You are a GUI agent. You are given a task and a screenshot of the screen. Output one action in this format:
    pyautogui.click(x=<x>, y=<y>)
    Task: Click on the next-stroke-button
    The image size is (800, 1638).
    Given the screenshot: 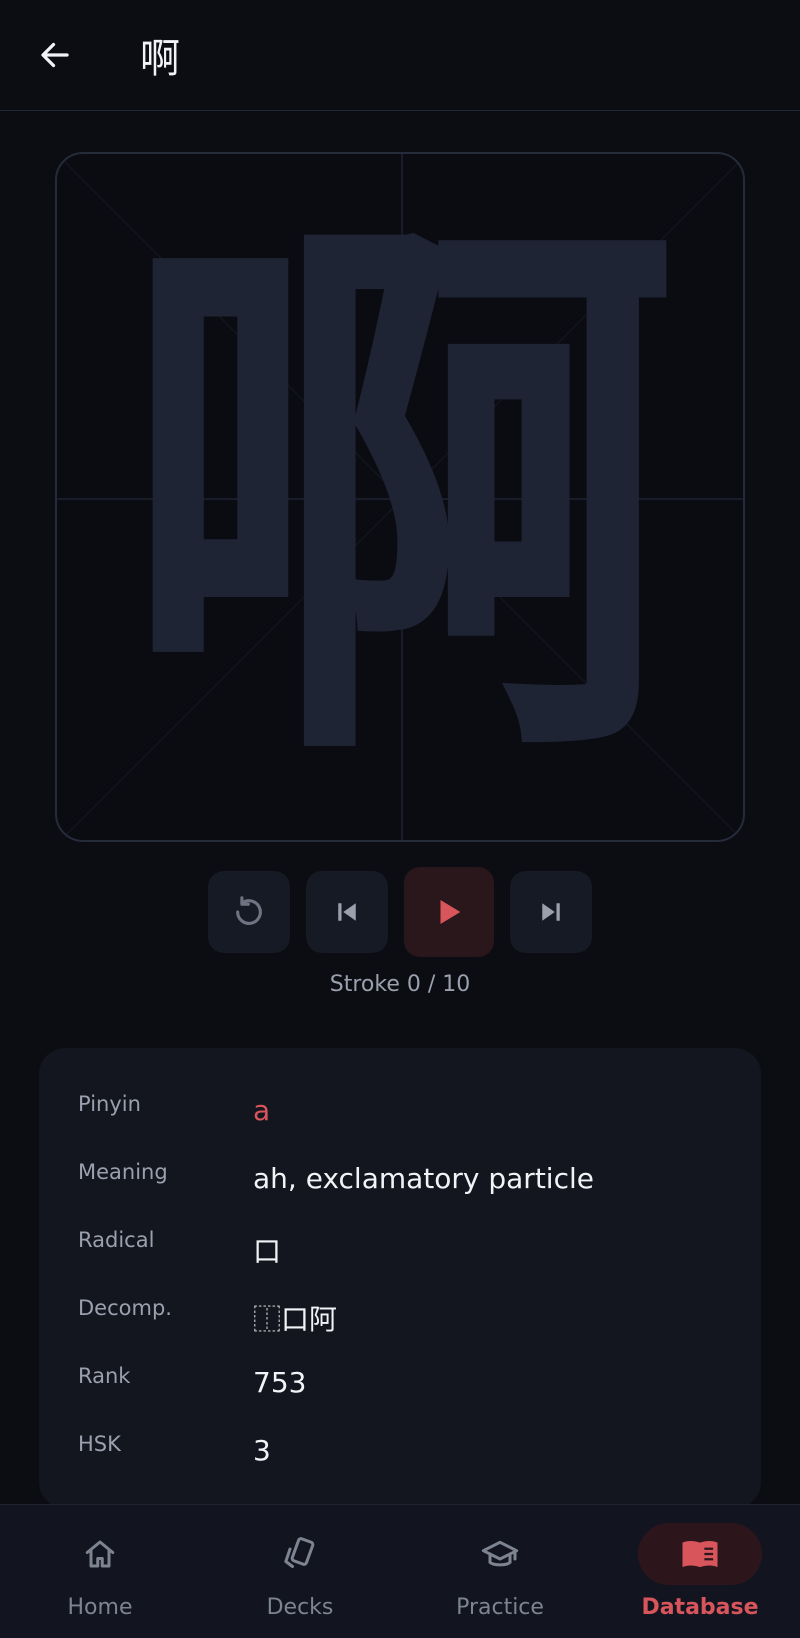 What is the action you would take?
    pyautogui.click(x=551, y=912)
    